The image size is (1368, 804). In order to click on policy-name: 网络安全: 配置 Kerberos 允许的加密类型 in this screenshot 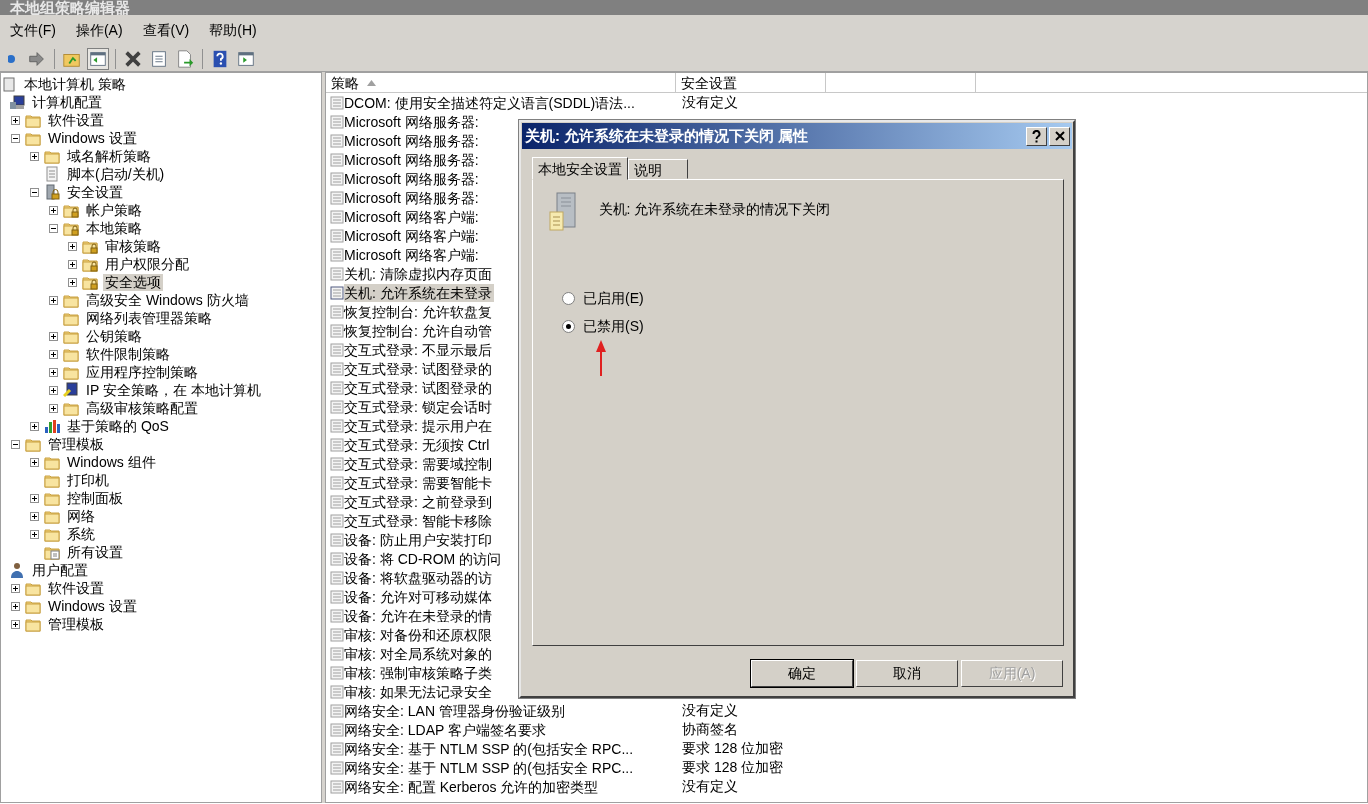, I will do `click(472, 786)`.